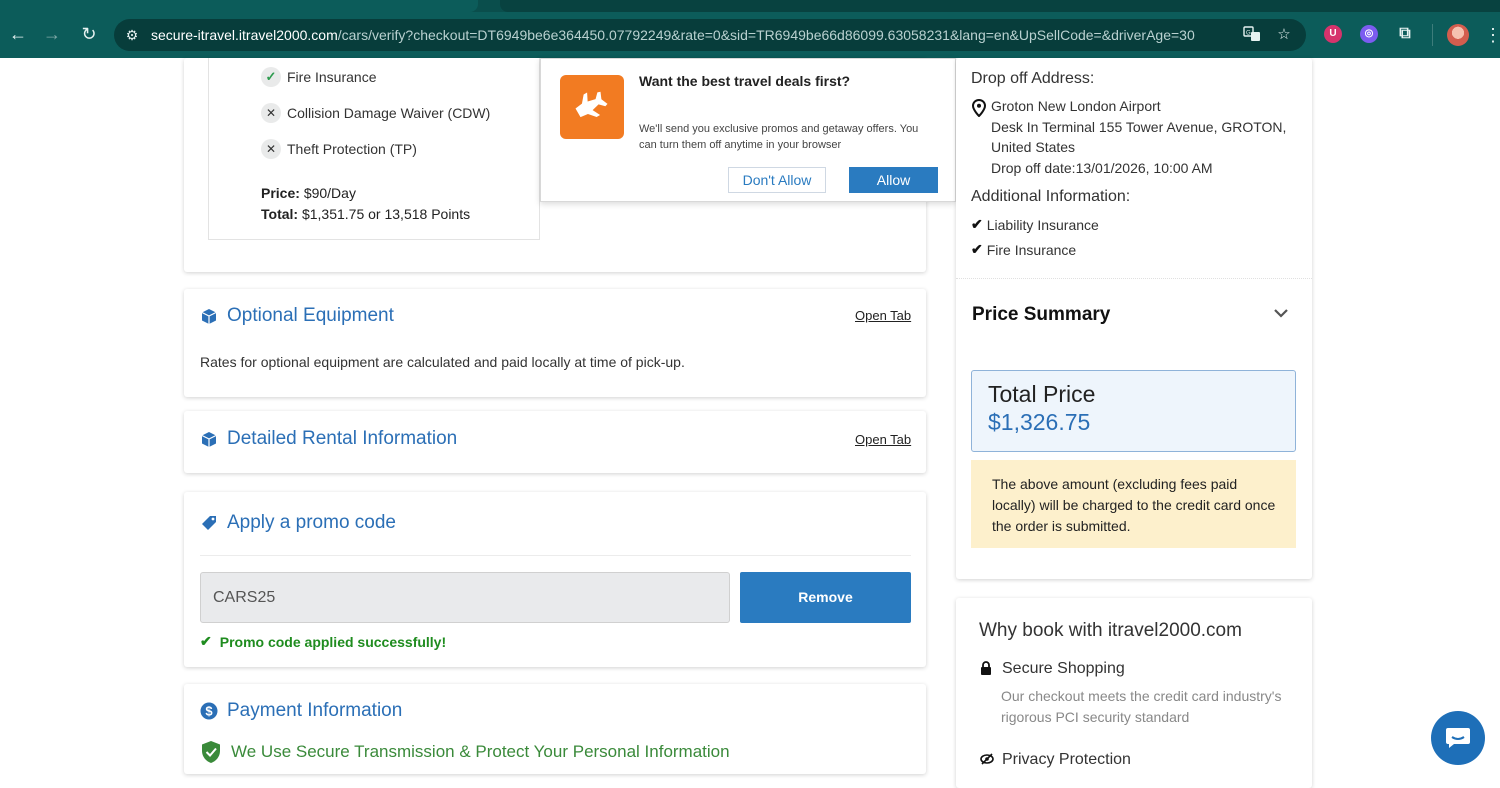 The width and height of the screenshot is (1500, 788). I want to click on dropoff-location: Groton New London Airport, so click(1076, 106).